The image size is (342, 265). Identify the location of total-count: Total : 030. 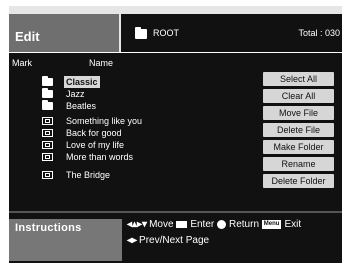
(319, 33).